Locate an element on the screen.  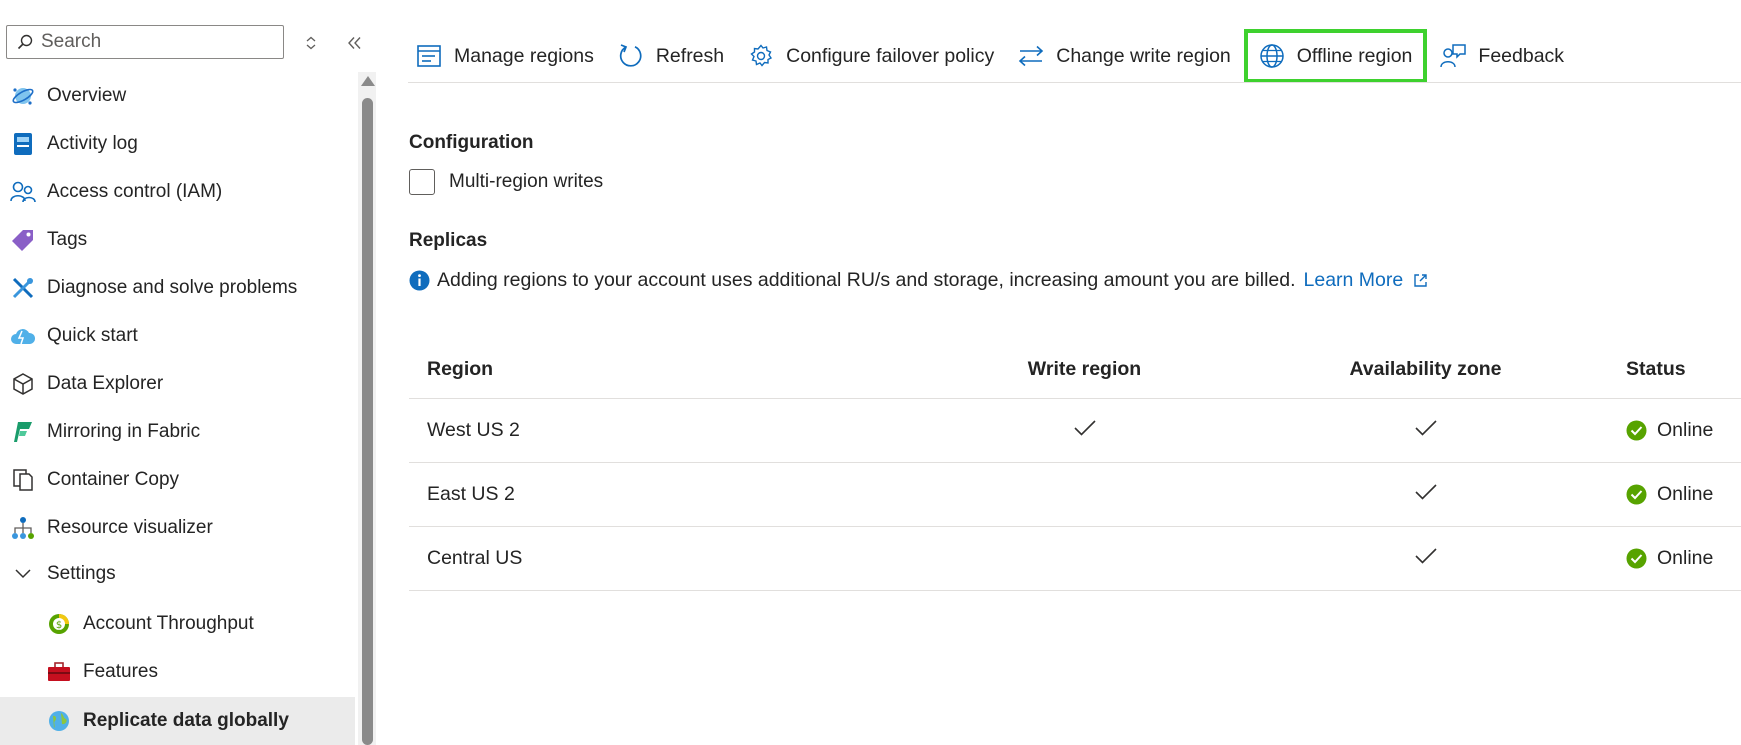
column-header-write-region: Write region is located at coordinates (1084, 369).